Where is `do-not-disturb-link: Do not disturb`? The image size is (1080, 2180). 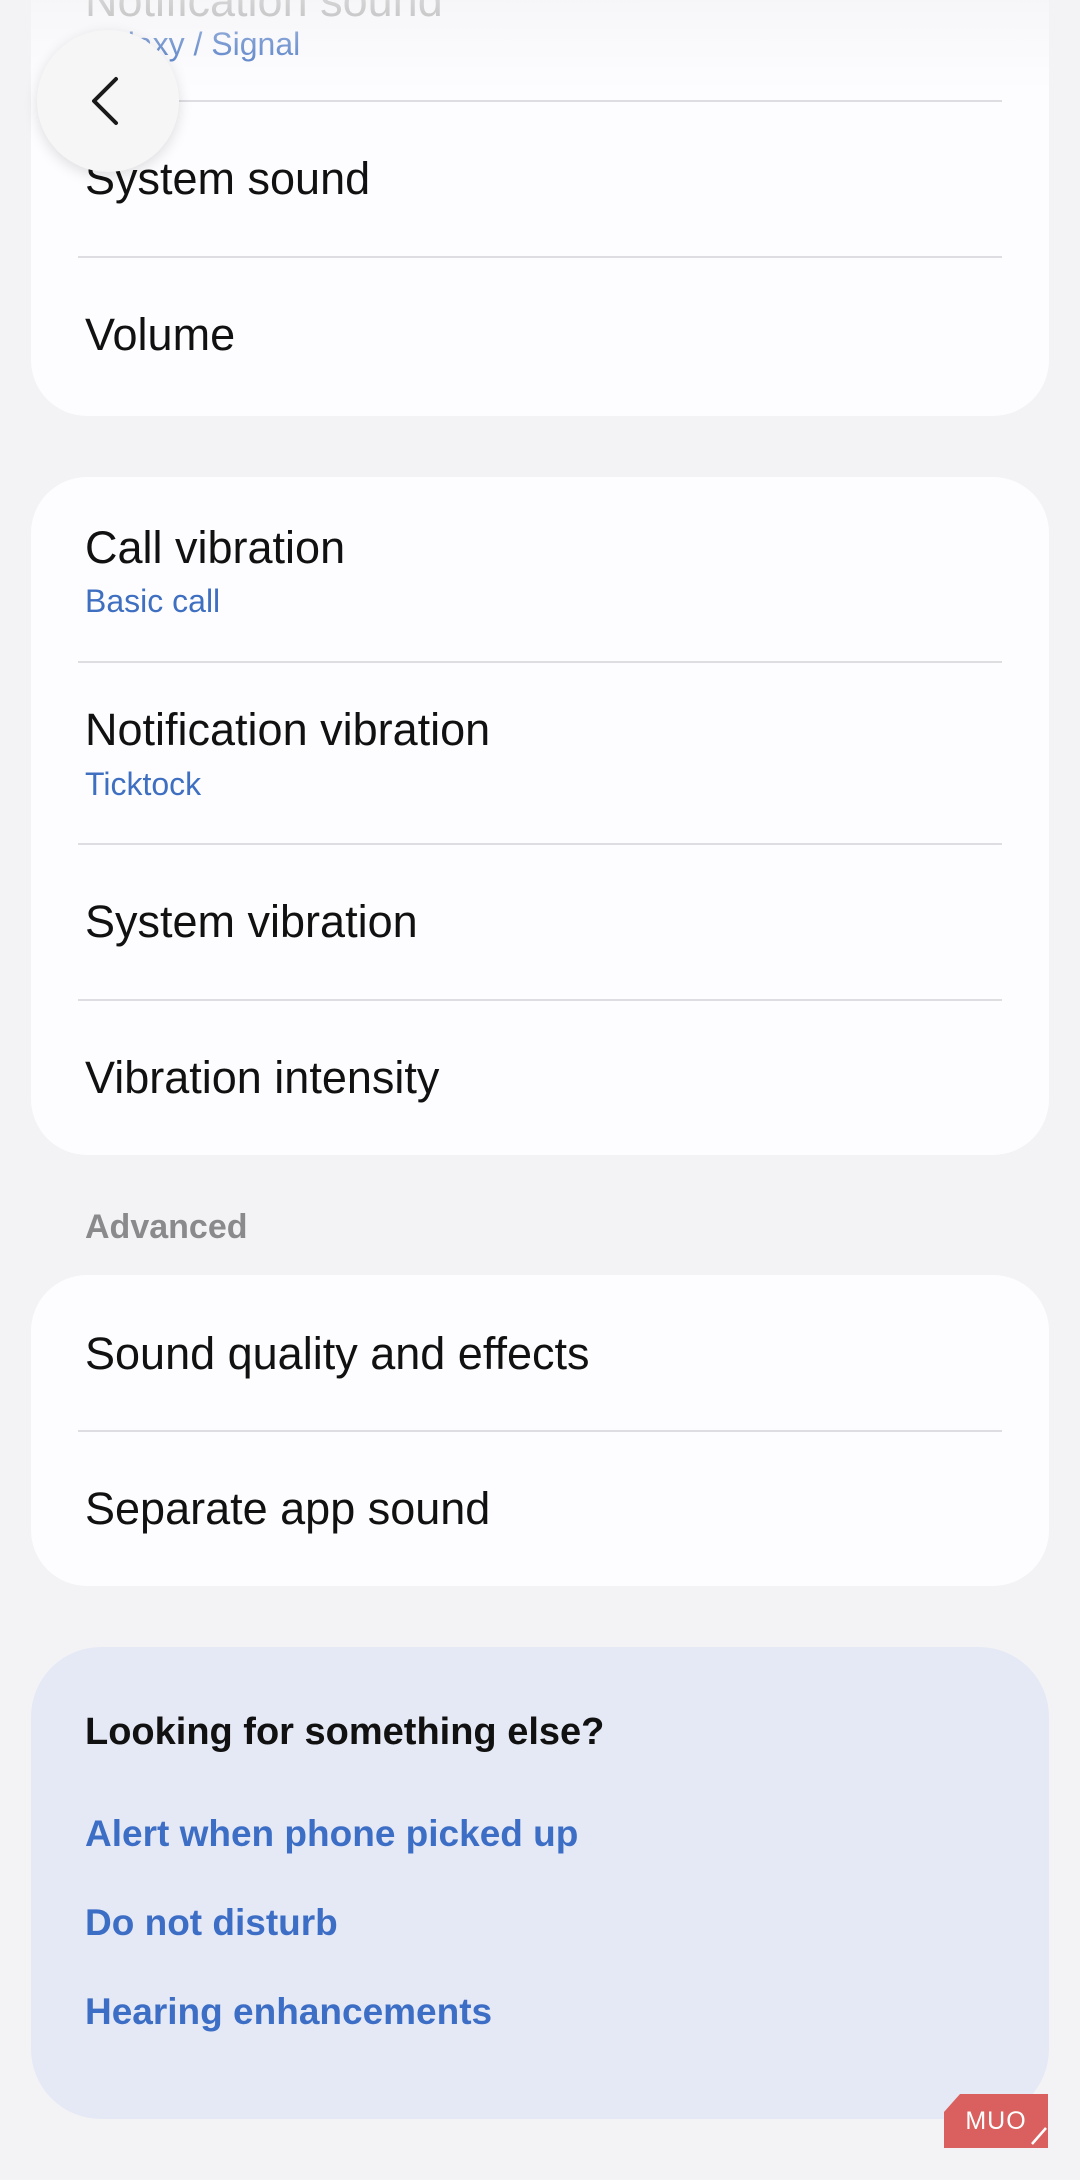 do-not-disturb-link: Do not disturb is located at coordinates (211, 1923).